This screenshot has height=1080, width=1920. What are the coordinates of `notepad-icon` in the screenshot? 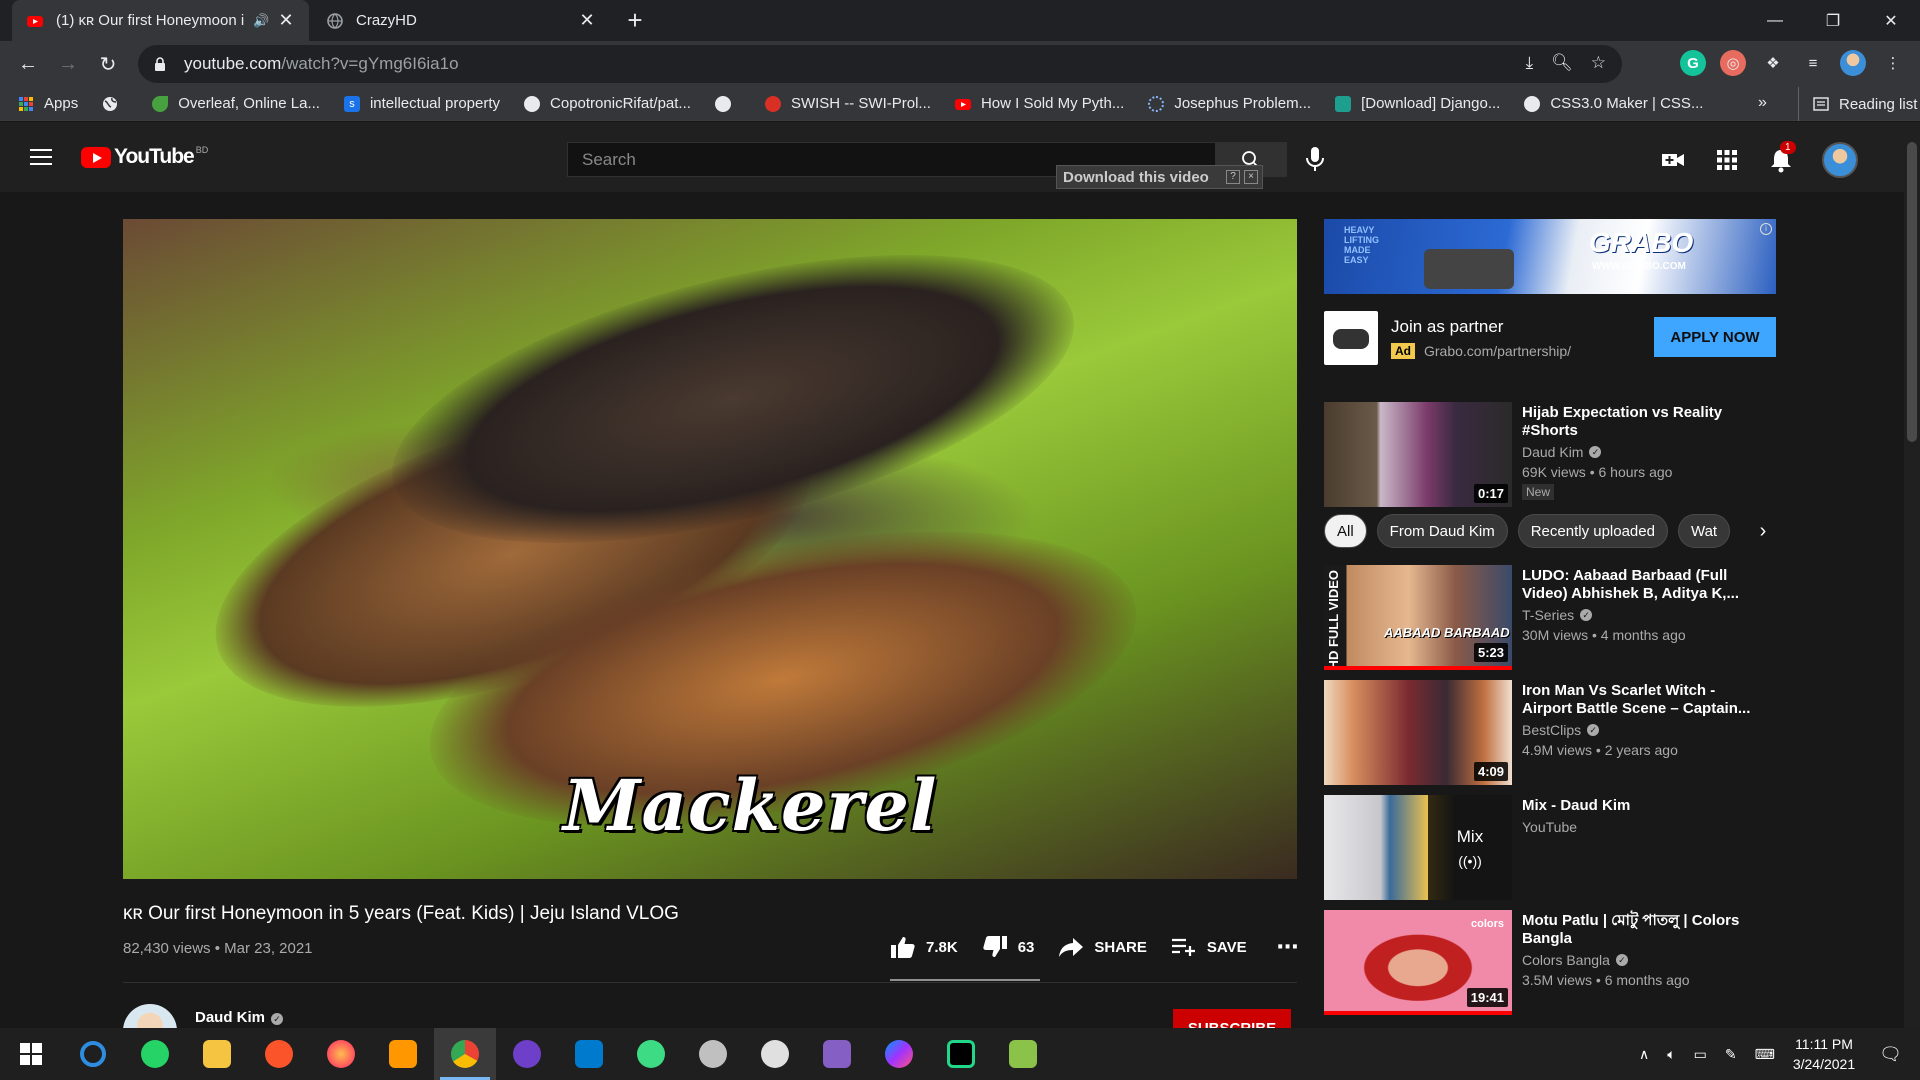 It's located at (1023, 1054).